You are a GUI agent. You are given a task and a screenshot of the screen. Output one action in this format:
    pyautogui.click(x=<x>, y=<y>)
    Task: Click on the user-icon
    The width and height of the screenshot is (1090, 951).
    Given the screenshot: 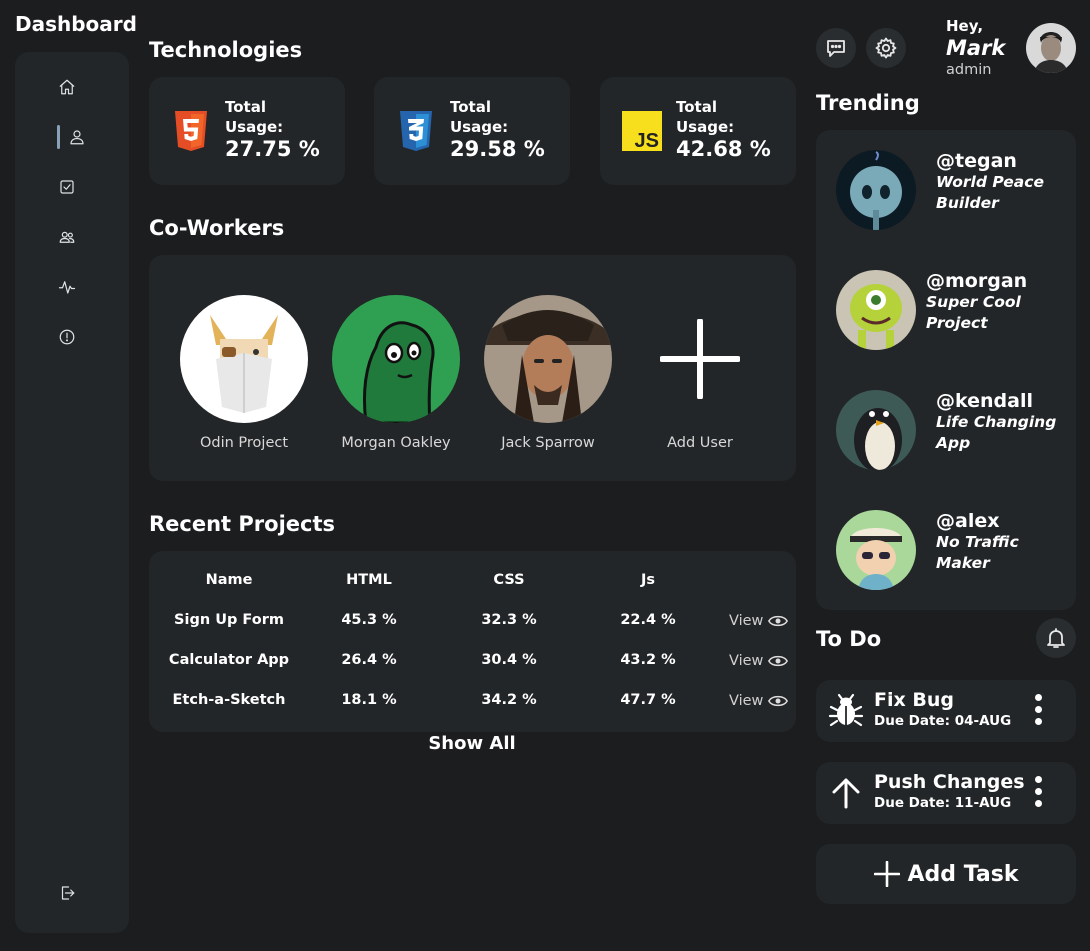 What is the action you would take?
    pyautogui.click(x=77, y=137)
    